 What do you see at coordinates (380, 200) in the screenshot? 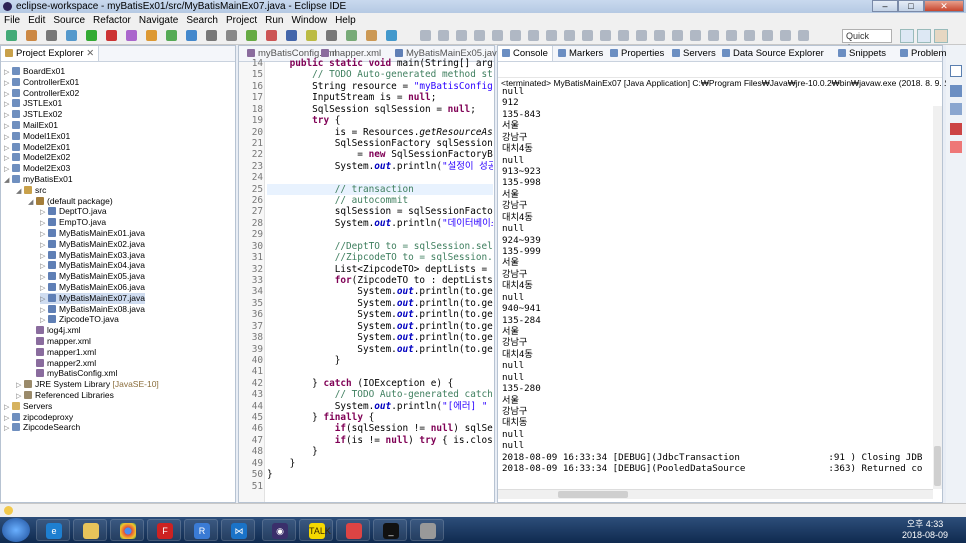
I see `code-line: // autocommit` at bounding box center [380, 200].